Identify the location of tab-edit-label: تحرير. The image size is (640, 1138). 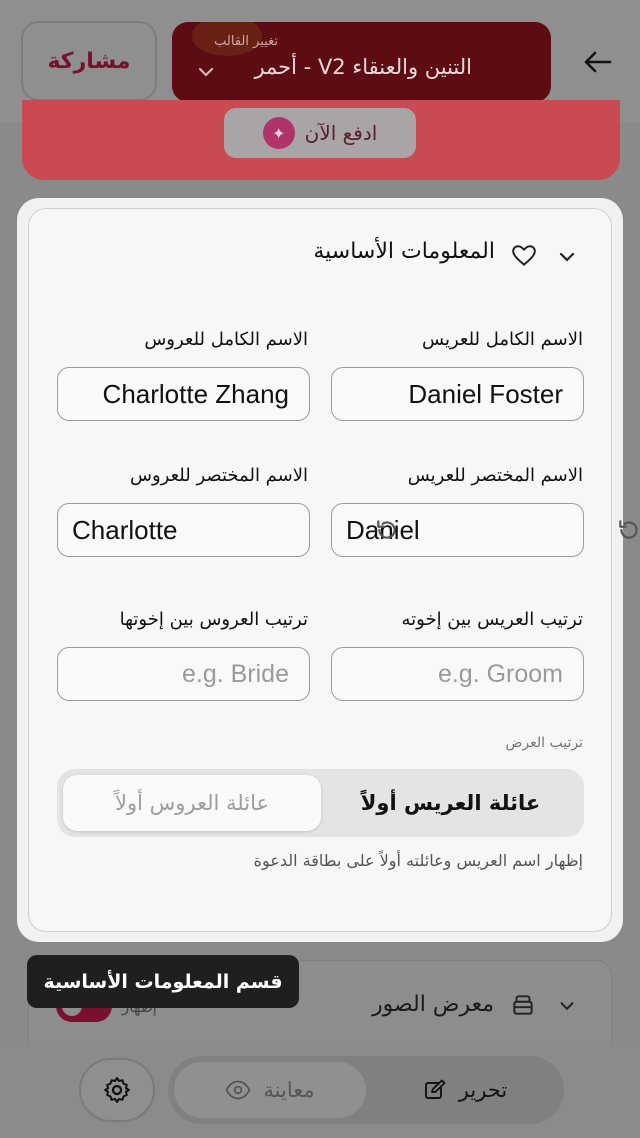
(483, 1090).